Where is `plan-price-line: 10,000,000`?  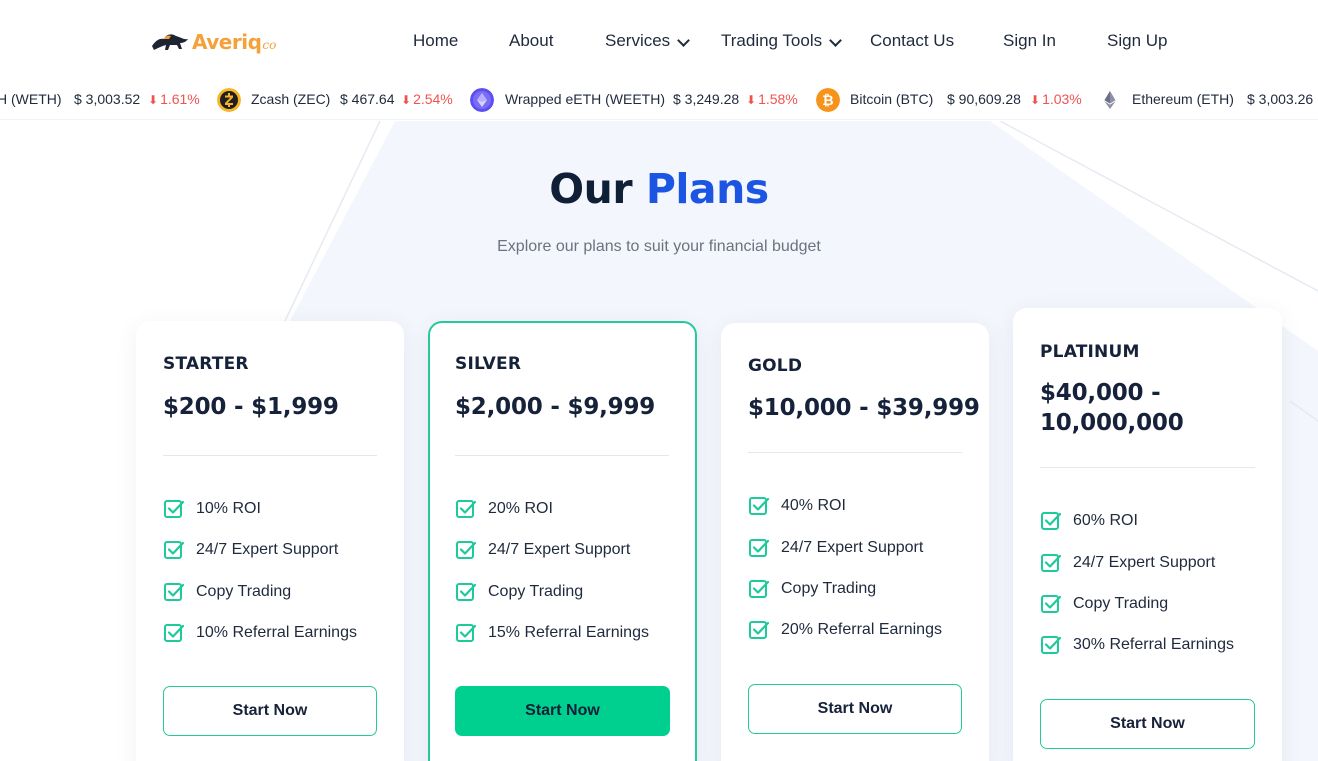 plan-price-line: 10,000,000 is located at coordinates (1112, 423).